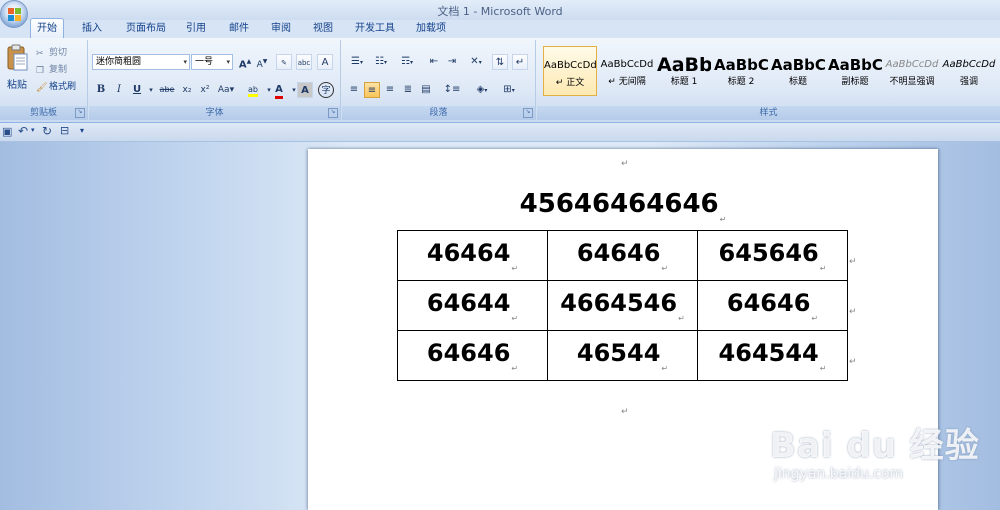 This screenshot has width=1000, height=510. What do you see at coordinates (509, 90) in the screenshot?
I see `borders-button: ⊞▾` at bounding box center [509, 90].